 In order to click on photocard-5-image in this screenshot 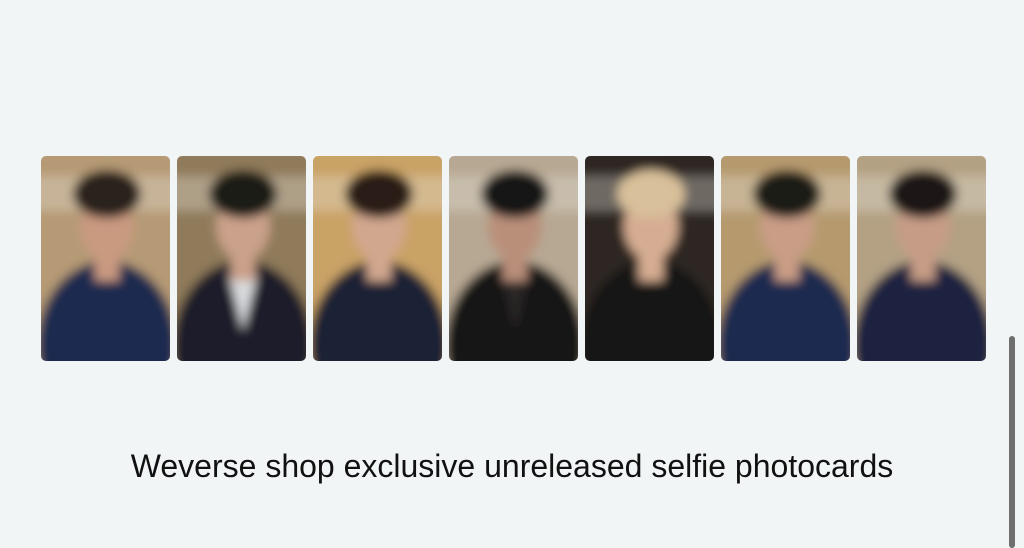, I will do `click(649, 258)`.